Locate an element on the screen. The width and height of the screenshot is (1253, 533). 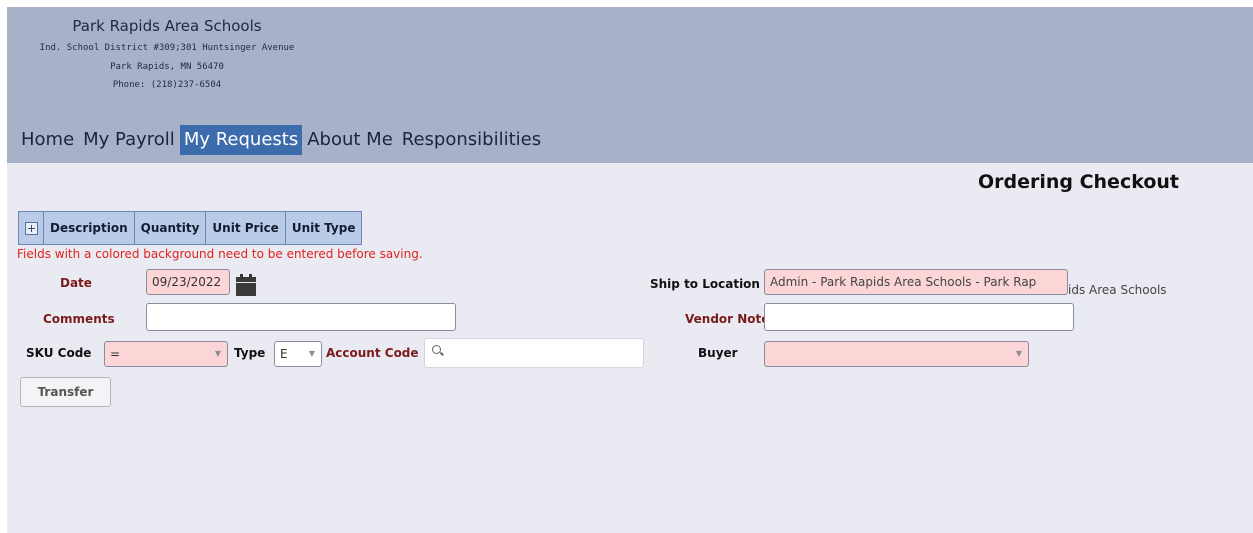
plus-icon is located at coordinates (31, 228).